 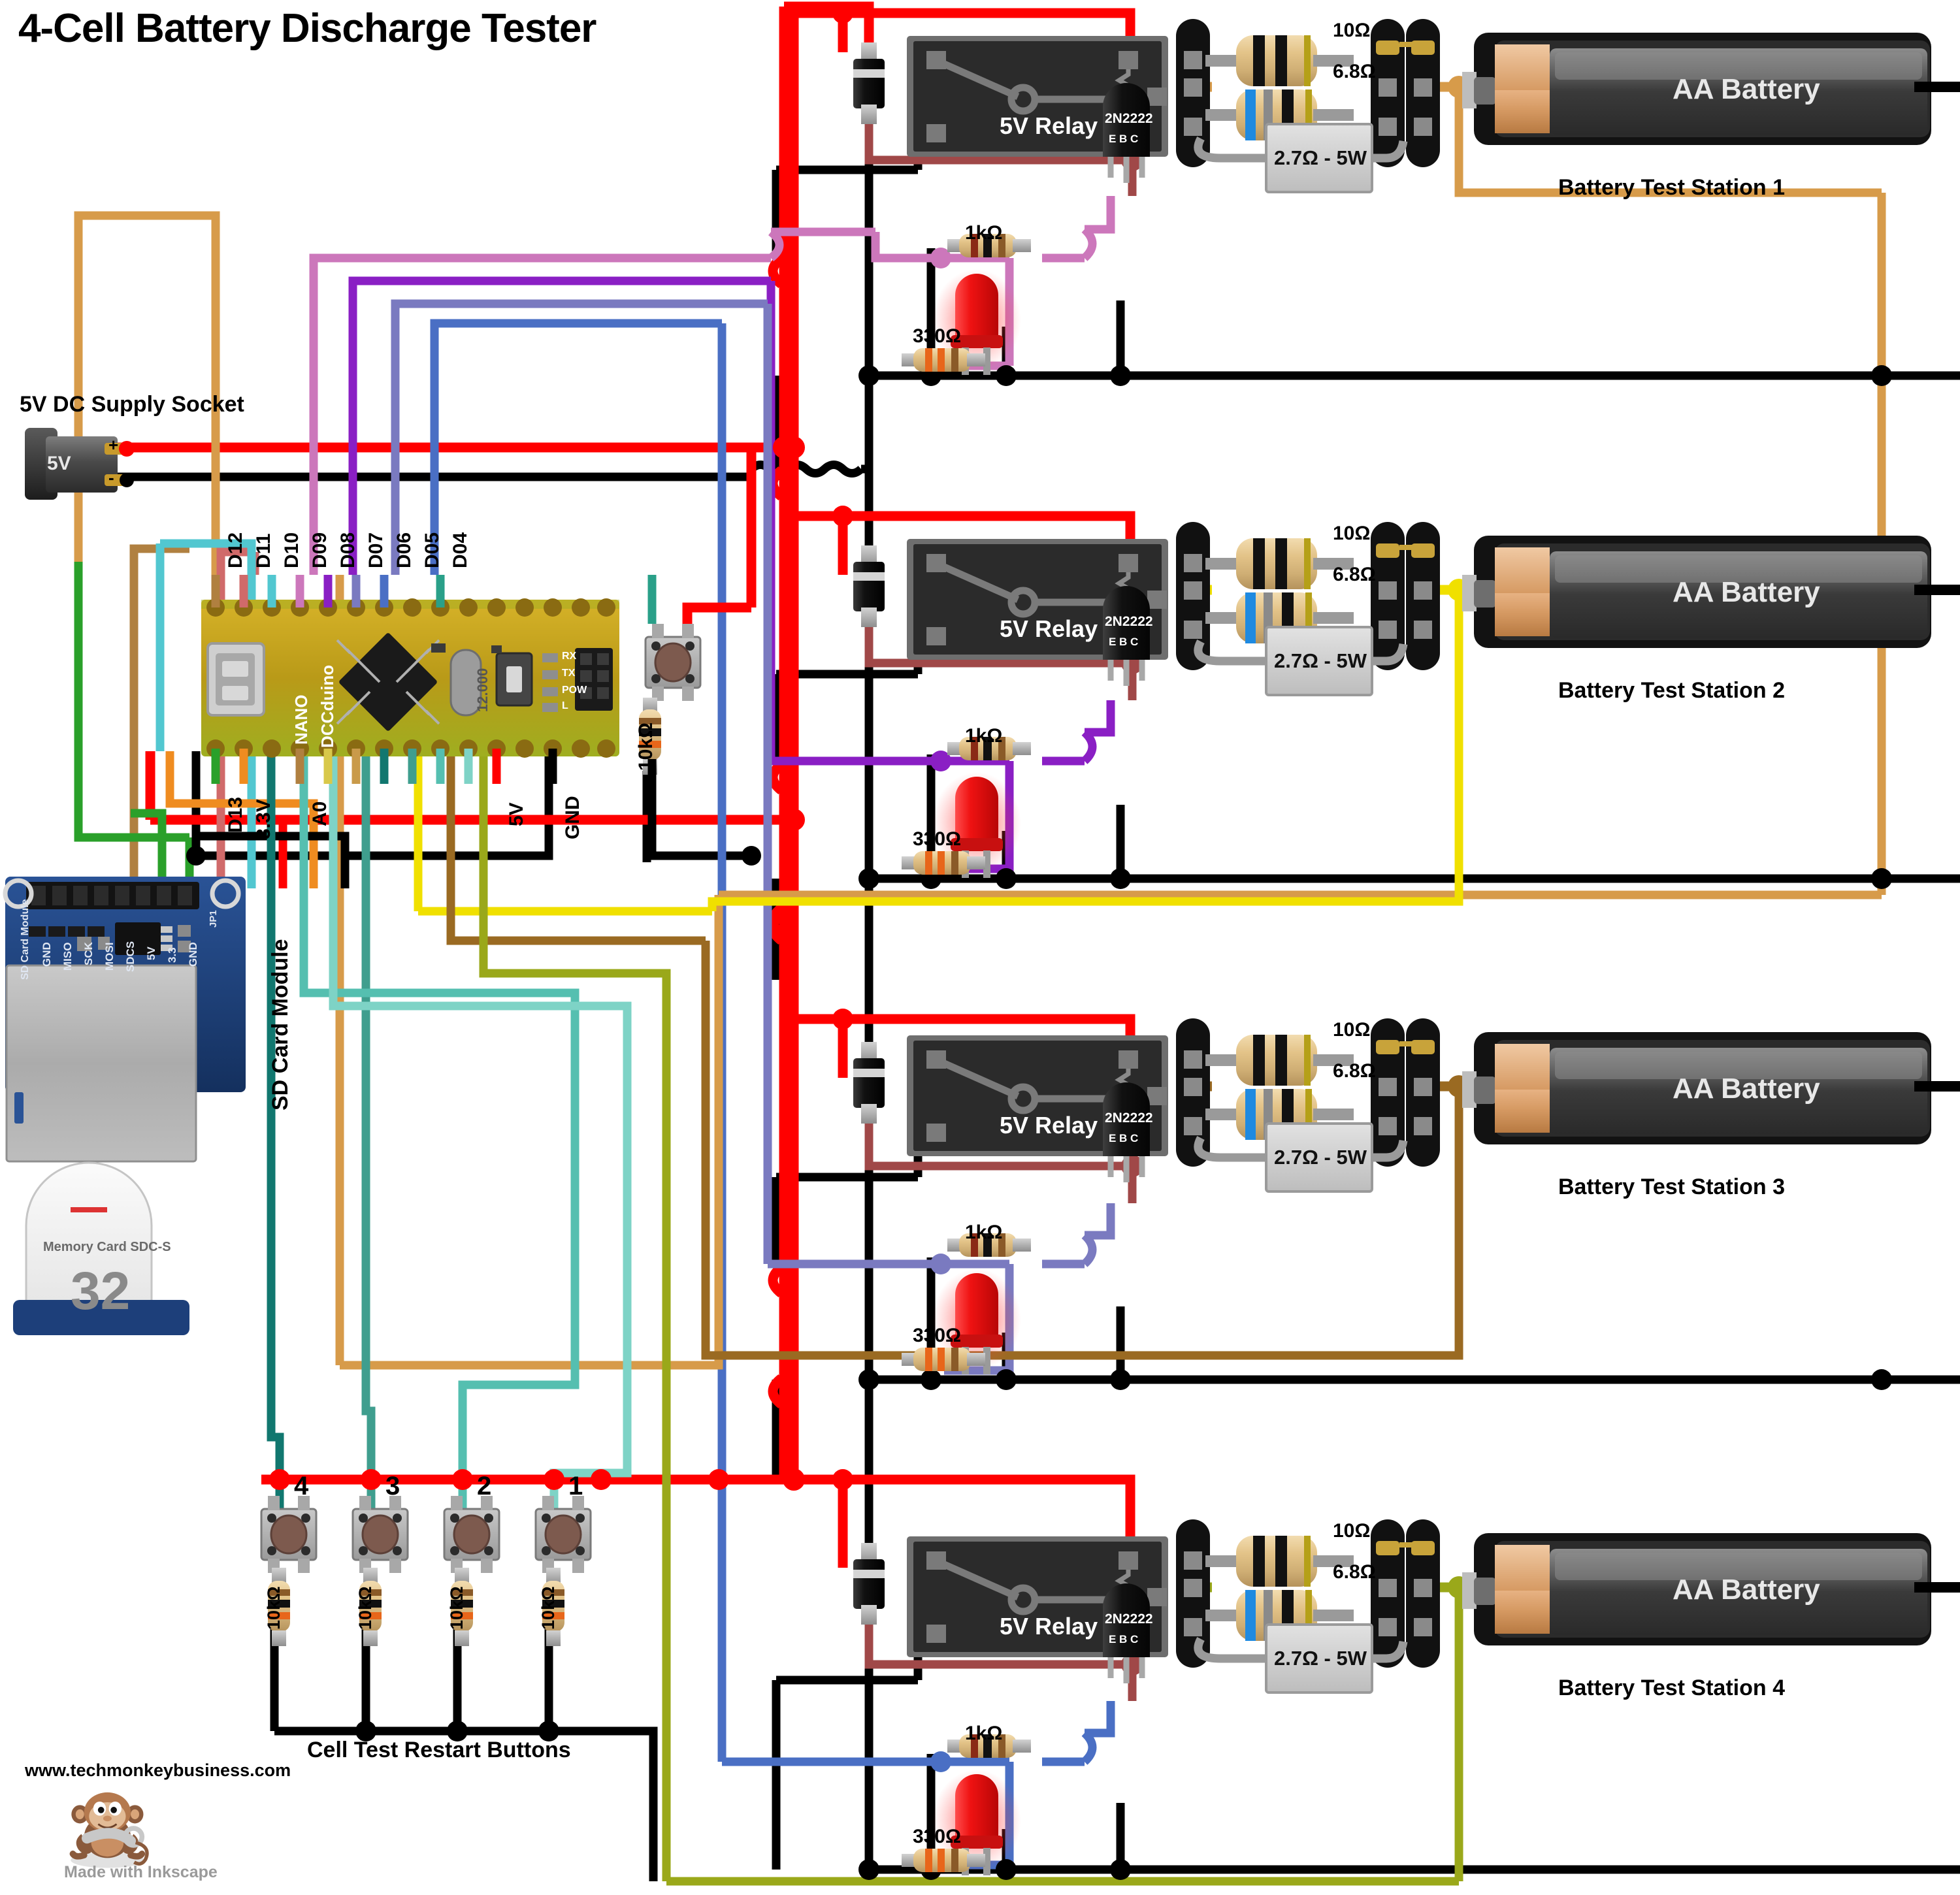 I want to click on page-title: 4-Cell Battery Discharge Tester, so click(x=307, y=28).